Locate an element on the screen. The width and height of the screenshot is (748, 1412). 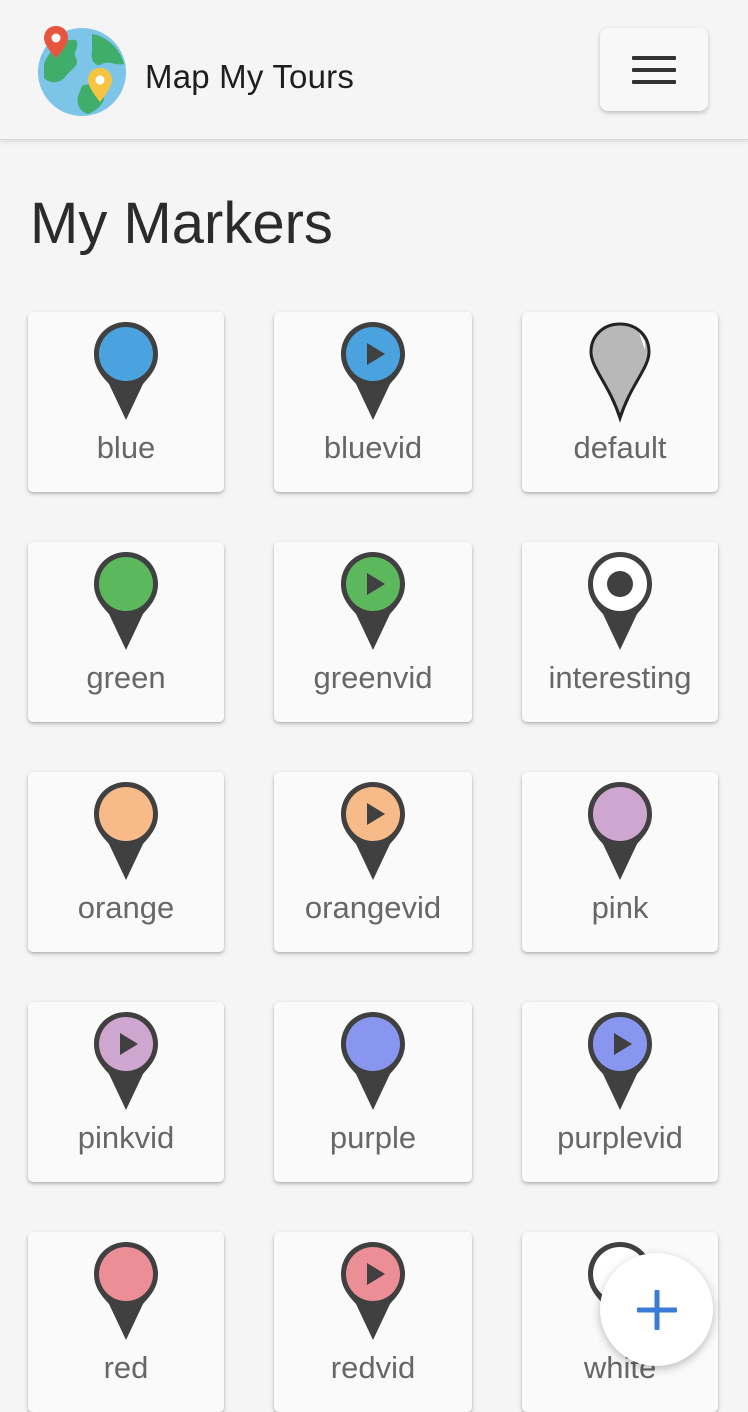
marker-label: pink is located at coordinates (620, 907).